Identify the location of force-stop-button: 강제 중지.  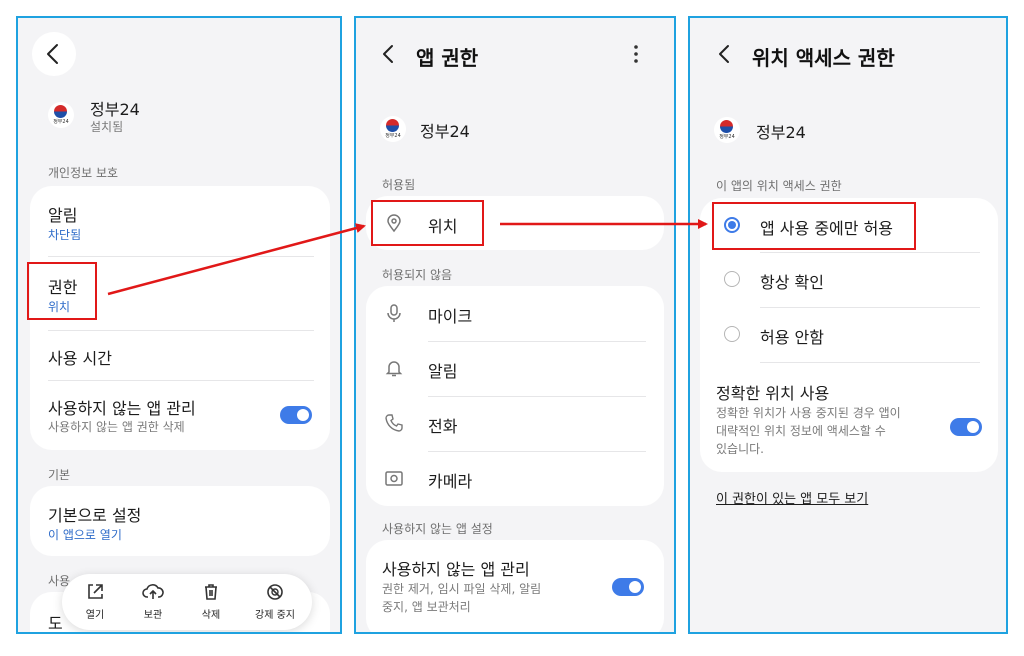
(275, 602).